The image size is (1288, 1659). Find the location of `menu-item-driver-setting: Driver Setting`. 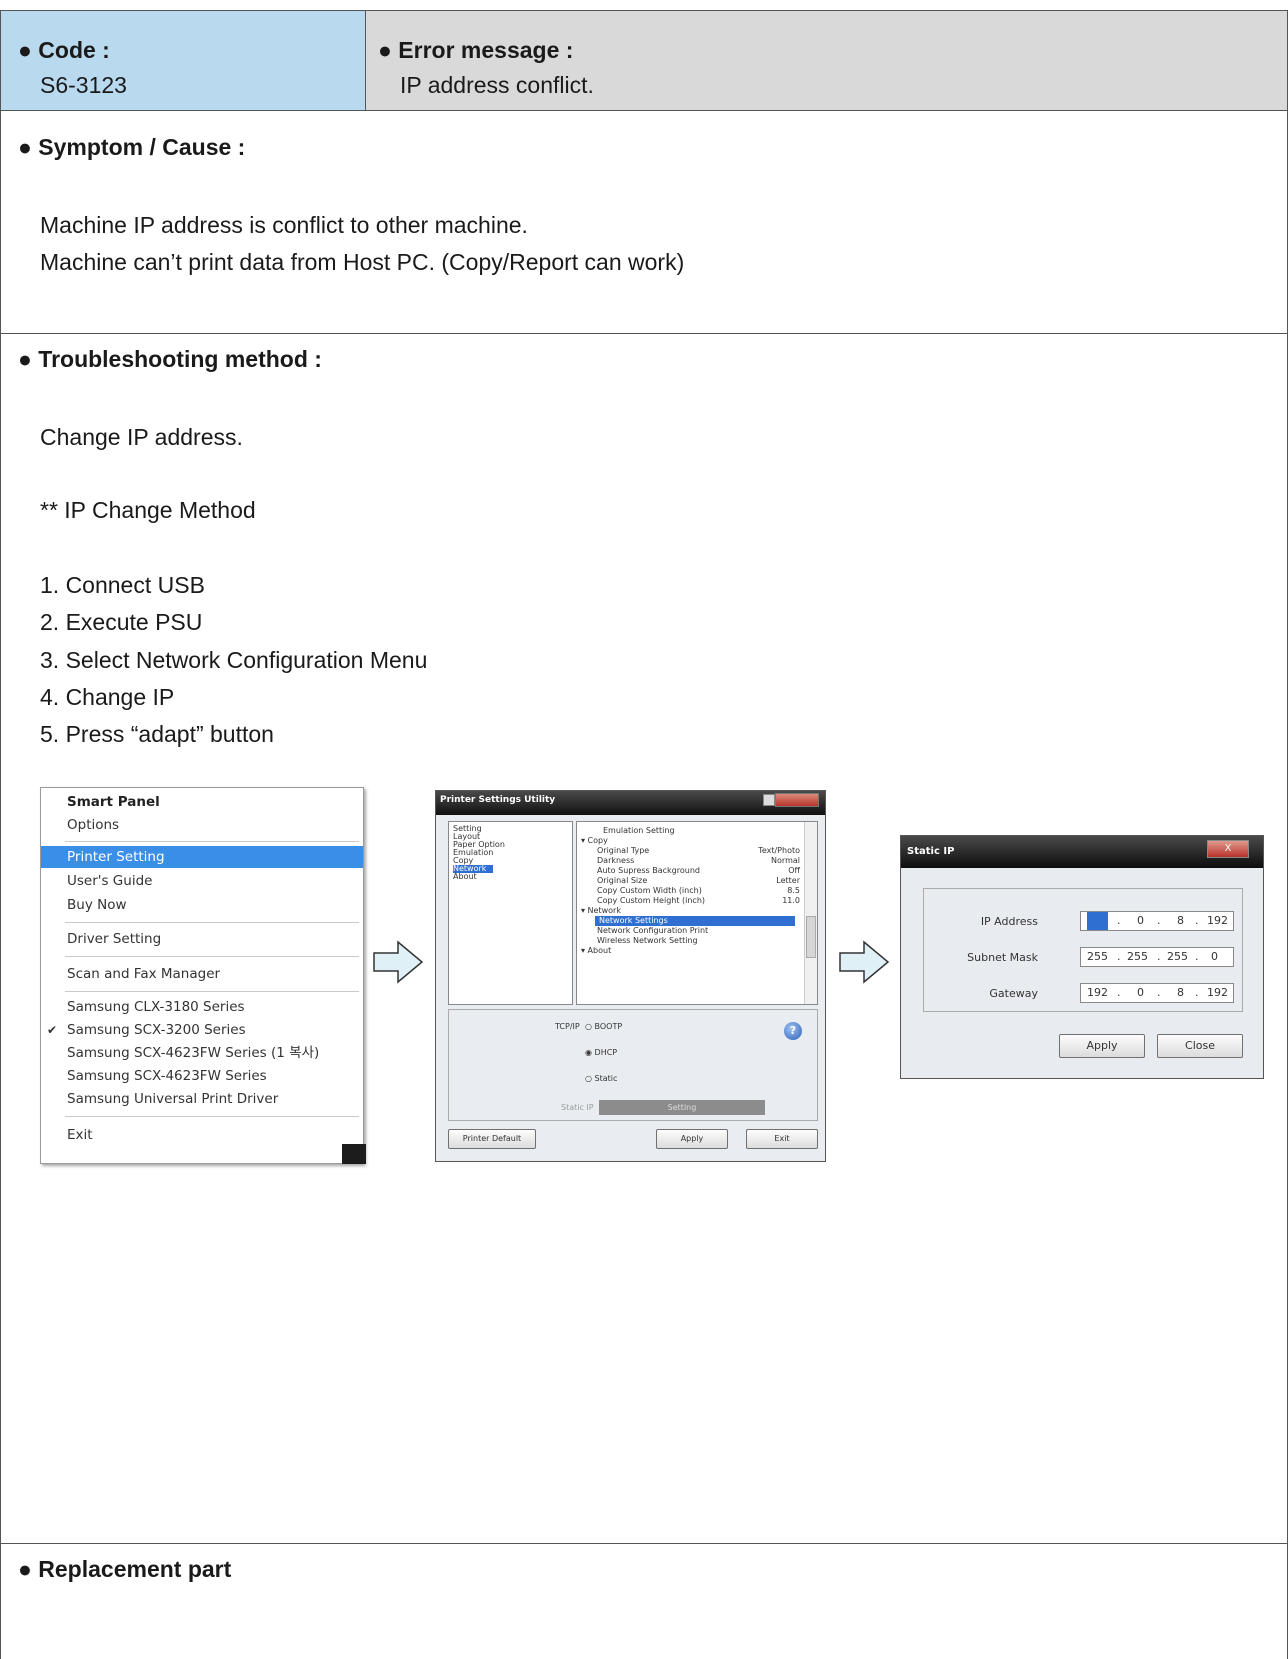

menu-item-driver-setting: Driver Setting is located at coordinates (202, 939).